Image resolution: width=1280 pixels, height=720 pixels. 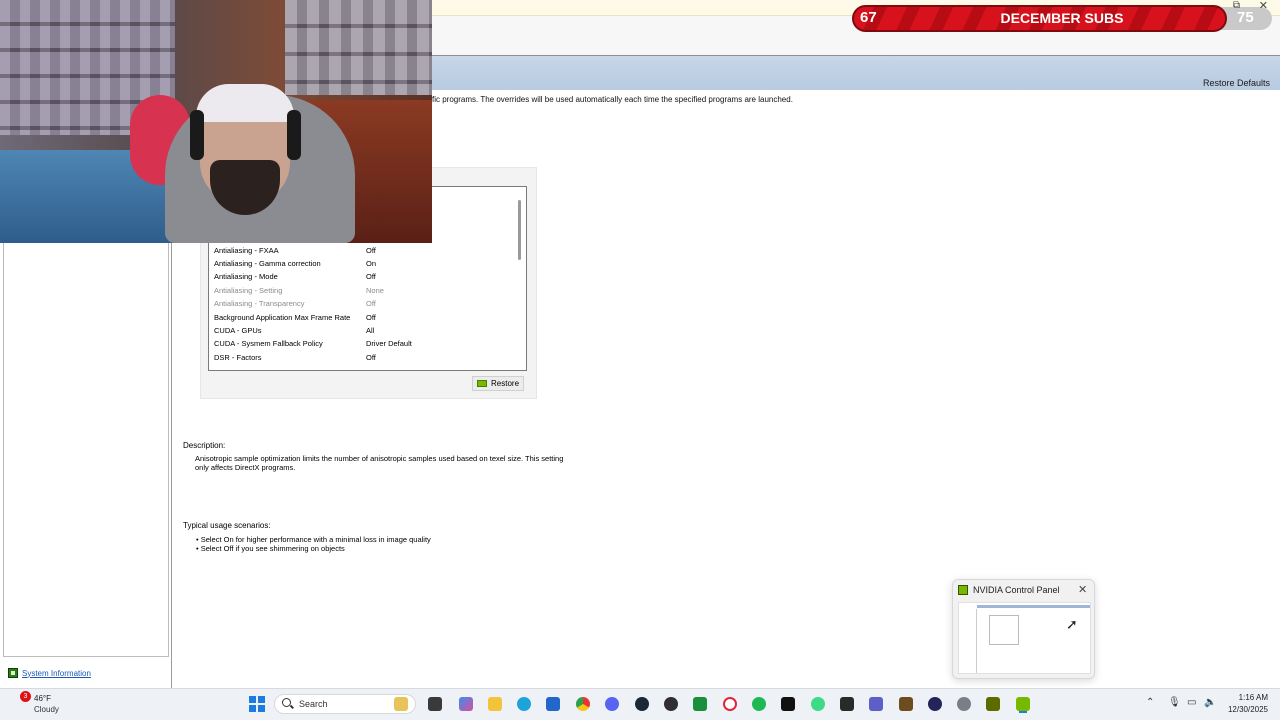 What do you see at coordinates (1072, 624) in the screenshot?
I see `mouse-cursor-icon: ➚` at bounding box center [1072, 624].